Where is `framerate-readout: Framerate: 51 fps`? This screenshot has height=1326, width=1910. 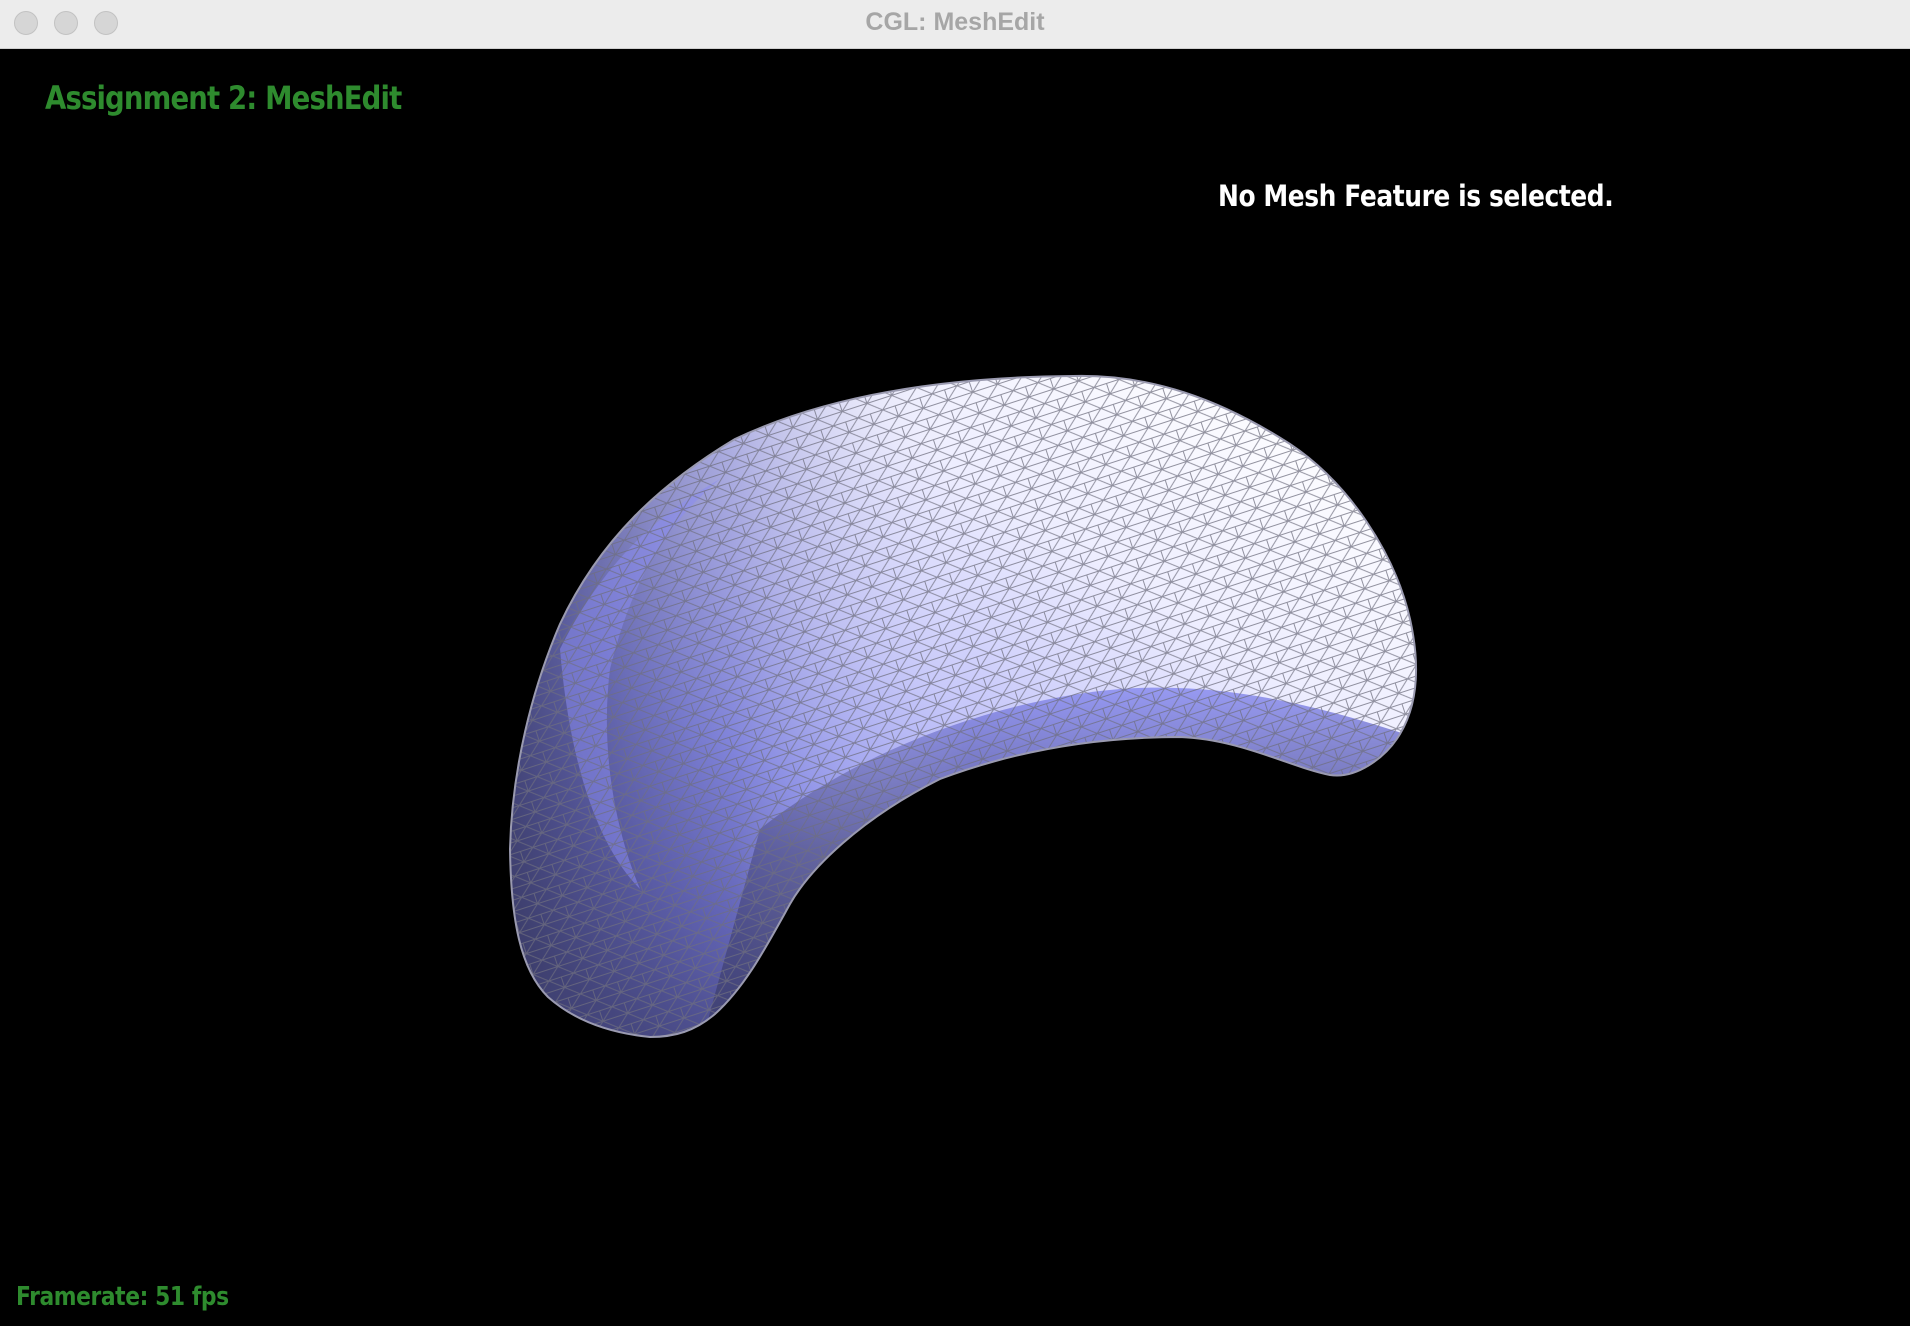
framerate-readout: Framerate: 51 fps is located at coordinates (122, 1297).